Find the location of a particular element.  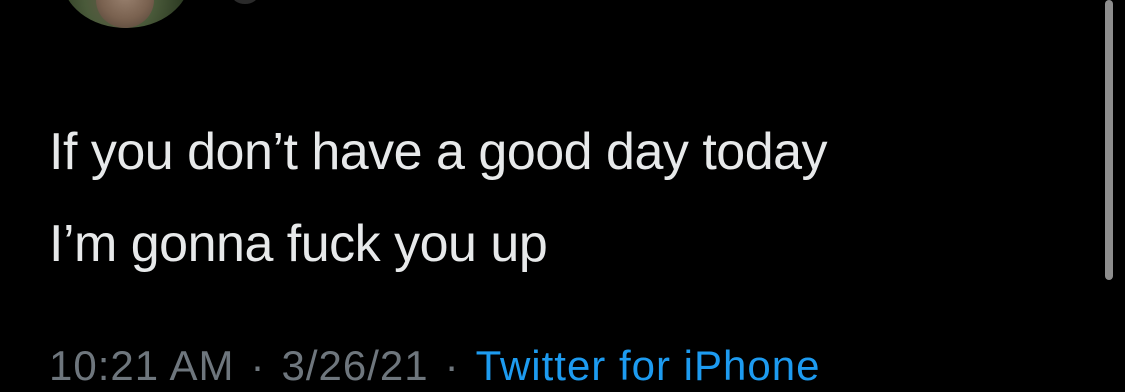

tweet-line-1: If you don’t have a good day today is located at coordinates (438, 152).